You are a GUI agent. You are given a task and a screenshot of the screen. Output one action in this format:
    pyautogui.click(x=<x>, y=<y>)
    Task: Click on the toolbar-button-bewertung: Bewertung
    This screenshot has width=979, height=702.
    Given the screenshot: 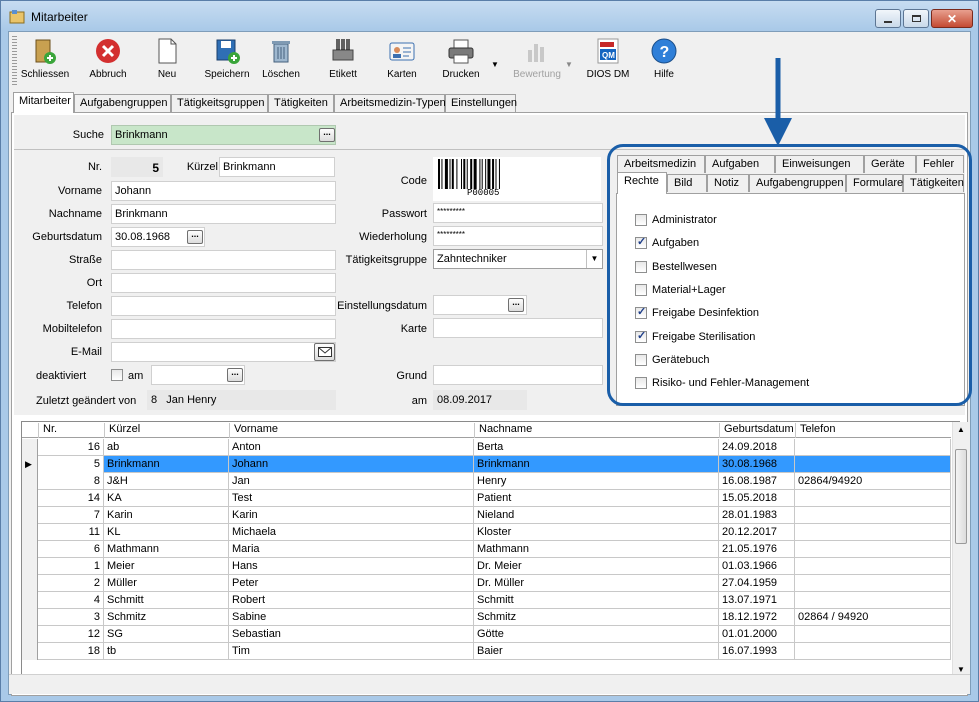 What is the action you would take?
    pyautogui.click(x=537, y=61)
    